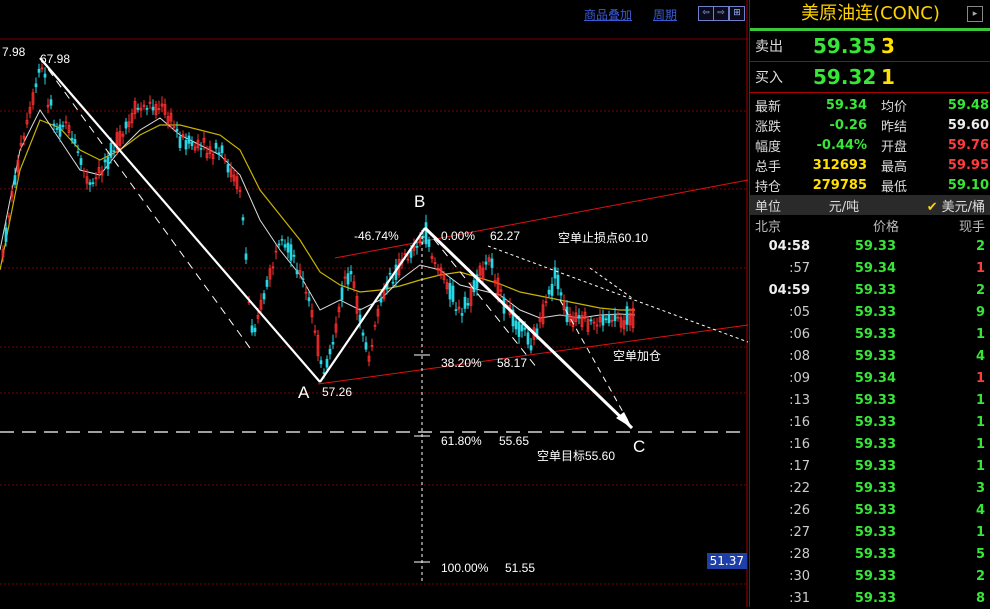  I want to click on tick-time: :13, so click(799, 400).